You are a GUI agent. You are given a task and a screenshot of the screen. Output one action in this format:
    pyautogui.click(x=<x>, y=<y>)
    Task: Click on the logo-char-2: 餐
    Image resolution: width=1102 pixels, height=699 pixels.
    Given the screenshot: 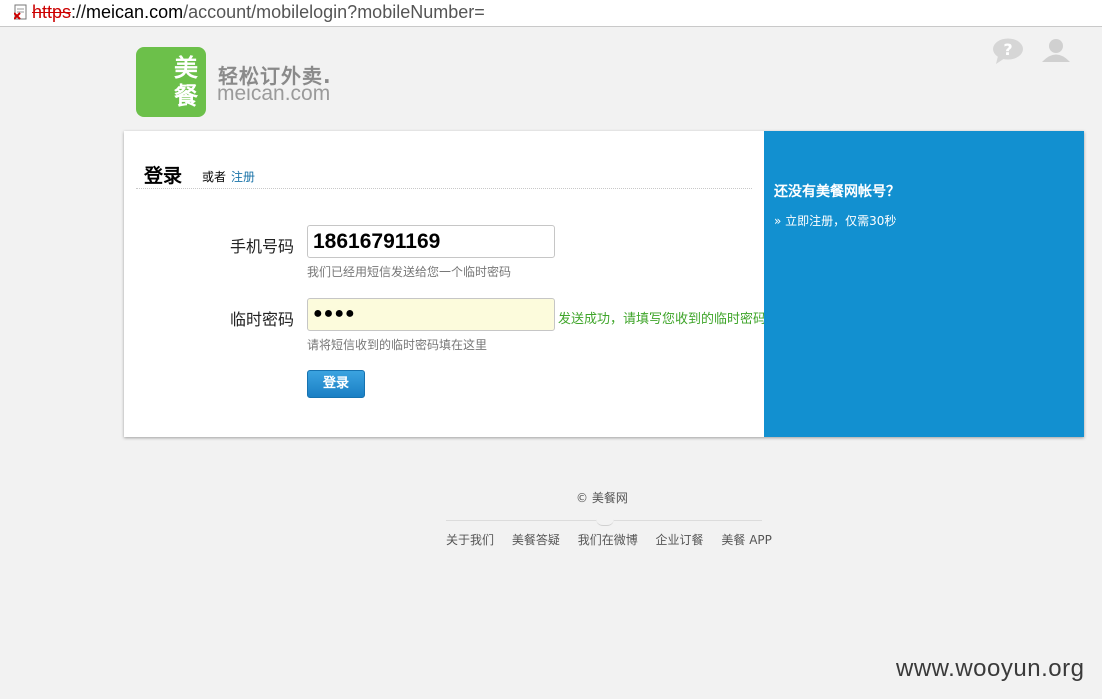 What is the action you would take?
    pyautogui.click(x=186, y=96)
    